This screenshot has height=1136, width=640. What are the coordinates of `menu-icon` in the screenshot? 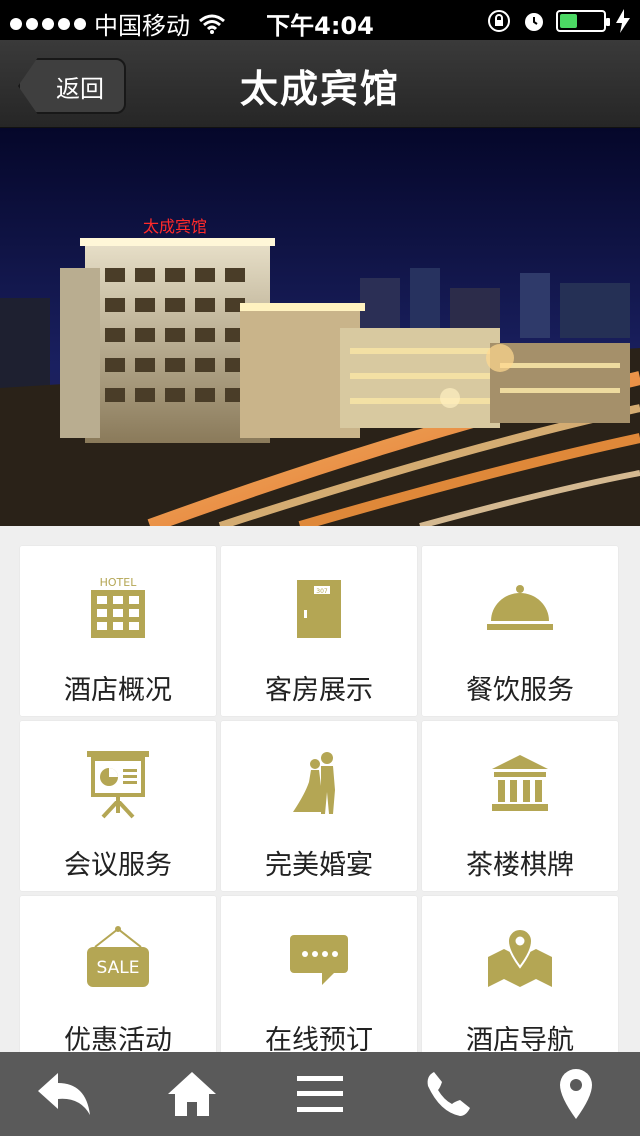 It's located at (320, 1094).